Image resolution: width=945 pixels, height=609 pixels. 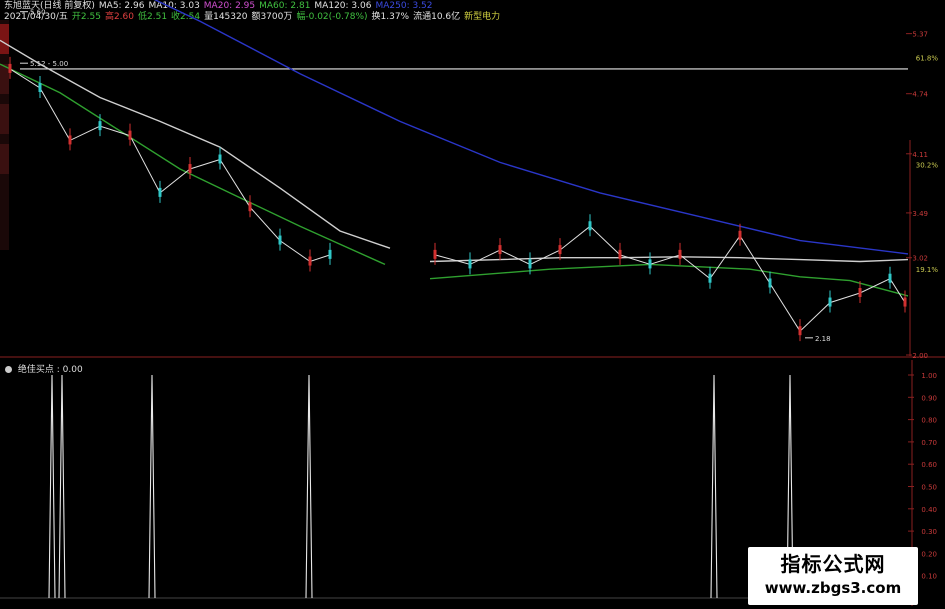 What do you see at coordinates (929, 421) in the screenshot?
I see `indicator-tick-label: 0.80` at bounding box center [929, 421].